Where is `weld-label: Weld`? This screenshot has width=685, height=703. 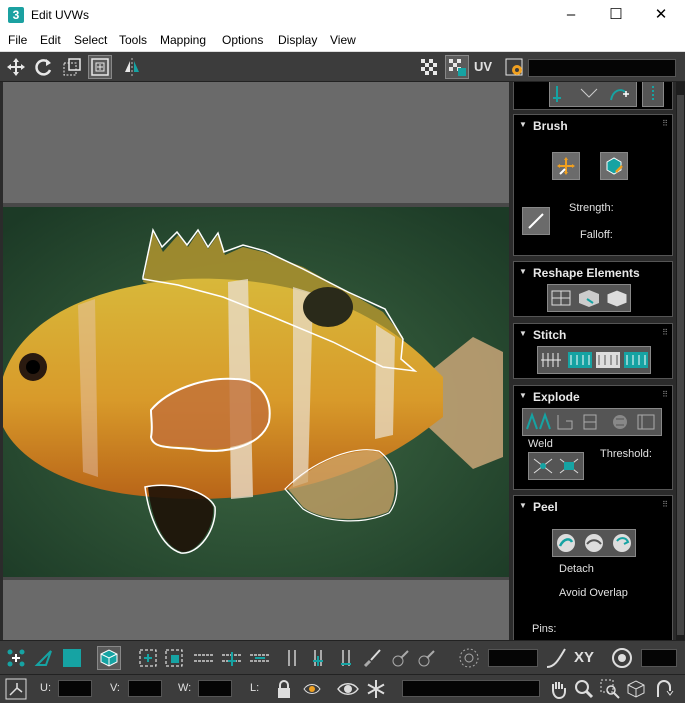
weld-label: Weld is located at coordinates (540, 444).